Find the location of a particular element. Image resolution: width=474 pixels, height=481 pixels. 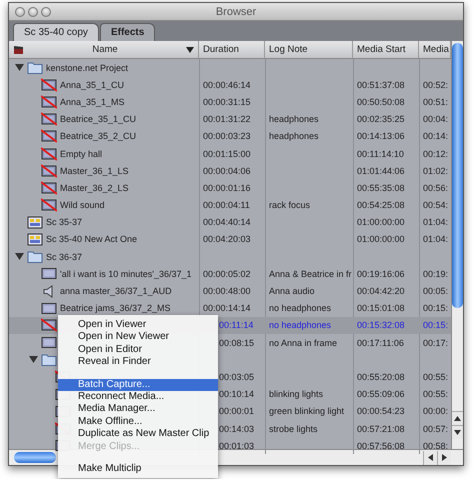

item-name: Master_36_2_LS is located at coordinates (94, 187).